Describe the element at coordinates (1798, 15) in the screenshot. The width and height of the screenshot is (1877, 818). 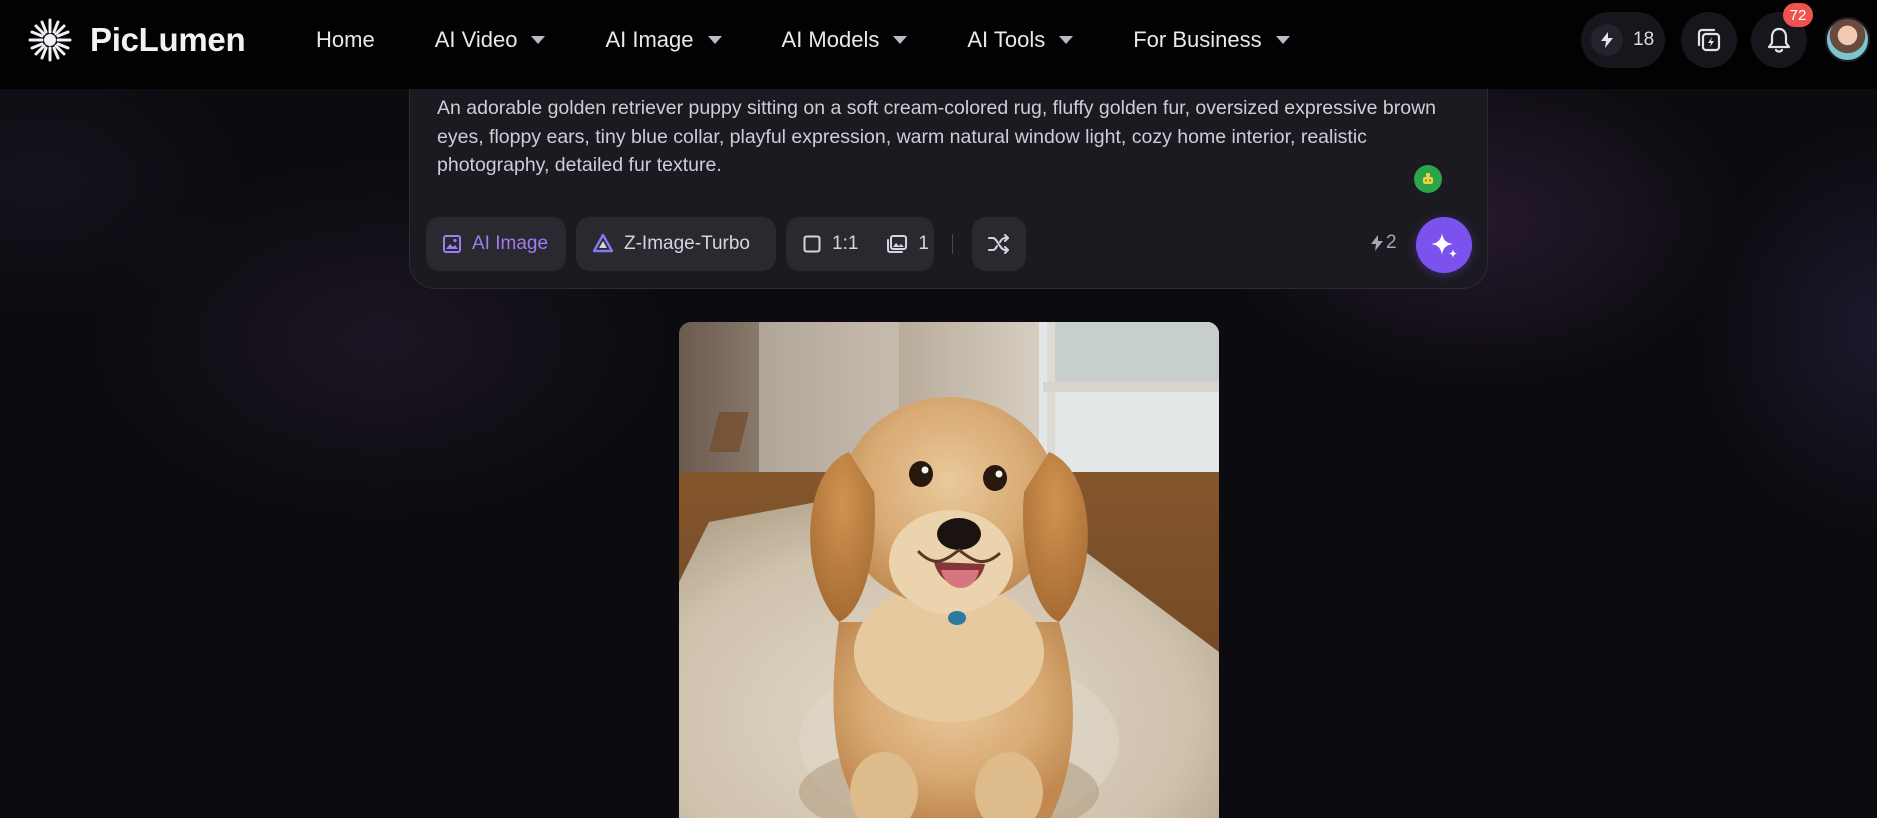
I see `notification-badge: 72` at that location.